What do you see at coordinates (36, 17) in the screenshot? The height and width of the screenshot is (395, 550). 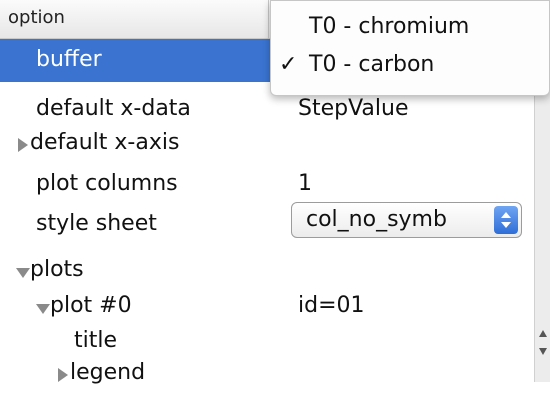 I see `option-column-header: option` at bounding box center [36, 17].